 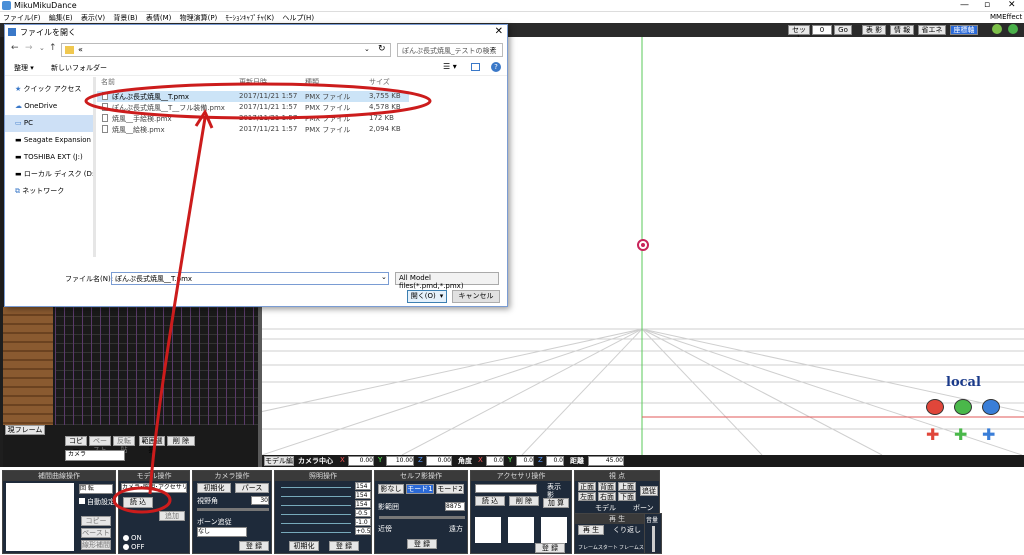 What do you see at coordinates (363, 504) in the screenshot?
I see `light-b-field: 154` at bounding box center [363, 504].